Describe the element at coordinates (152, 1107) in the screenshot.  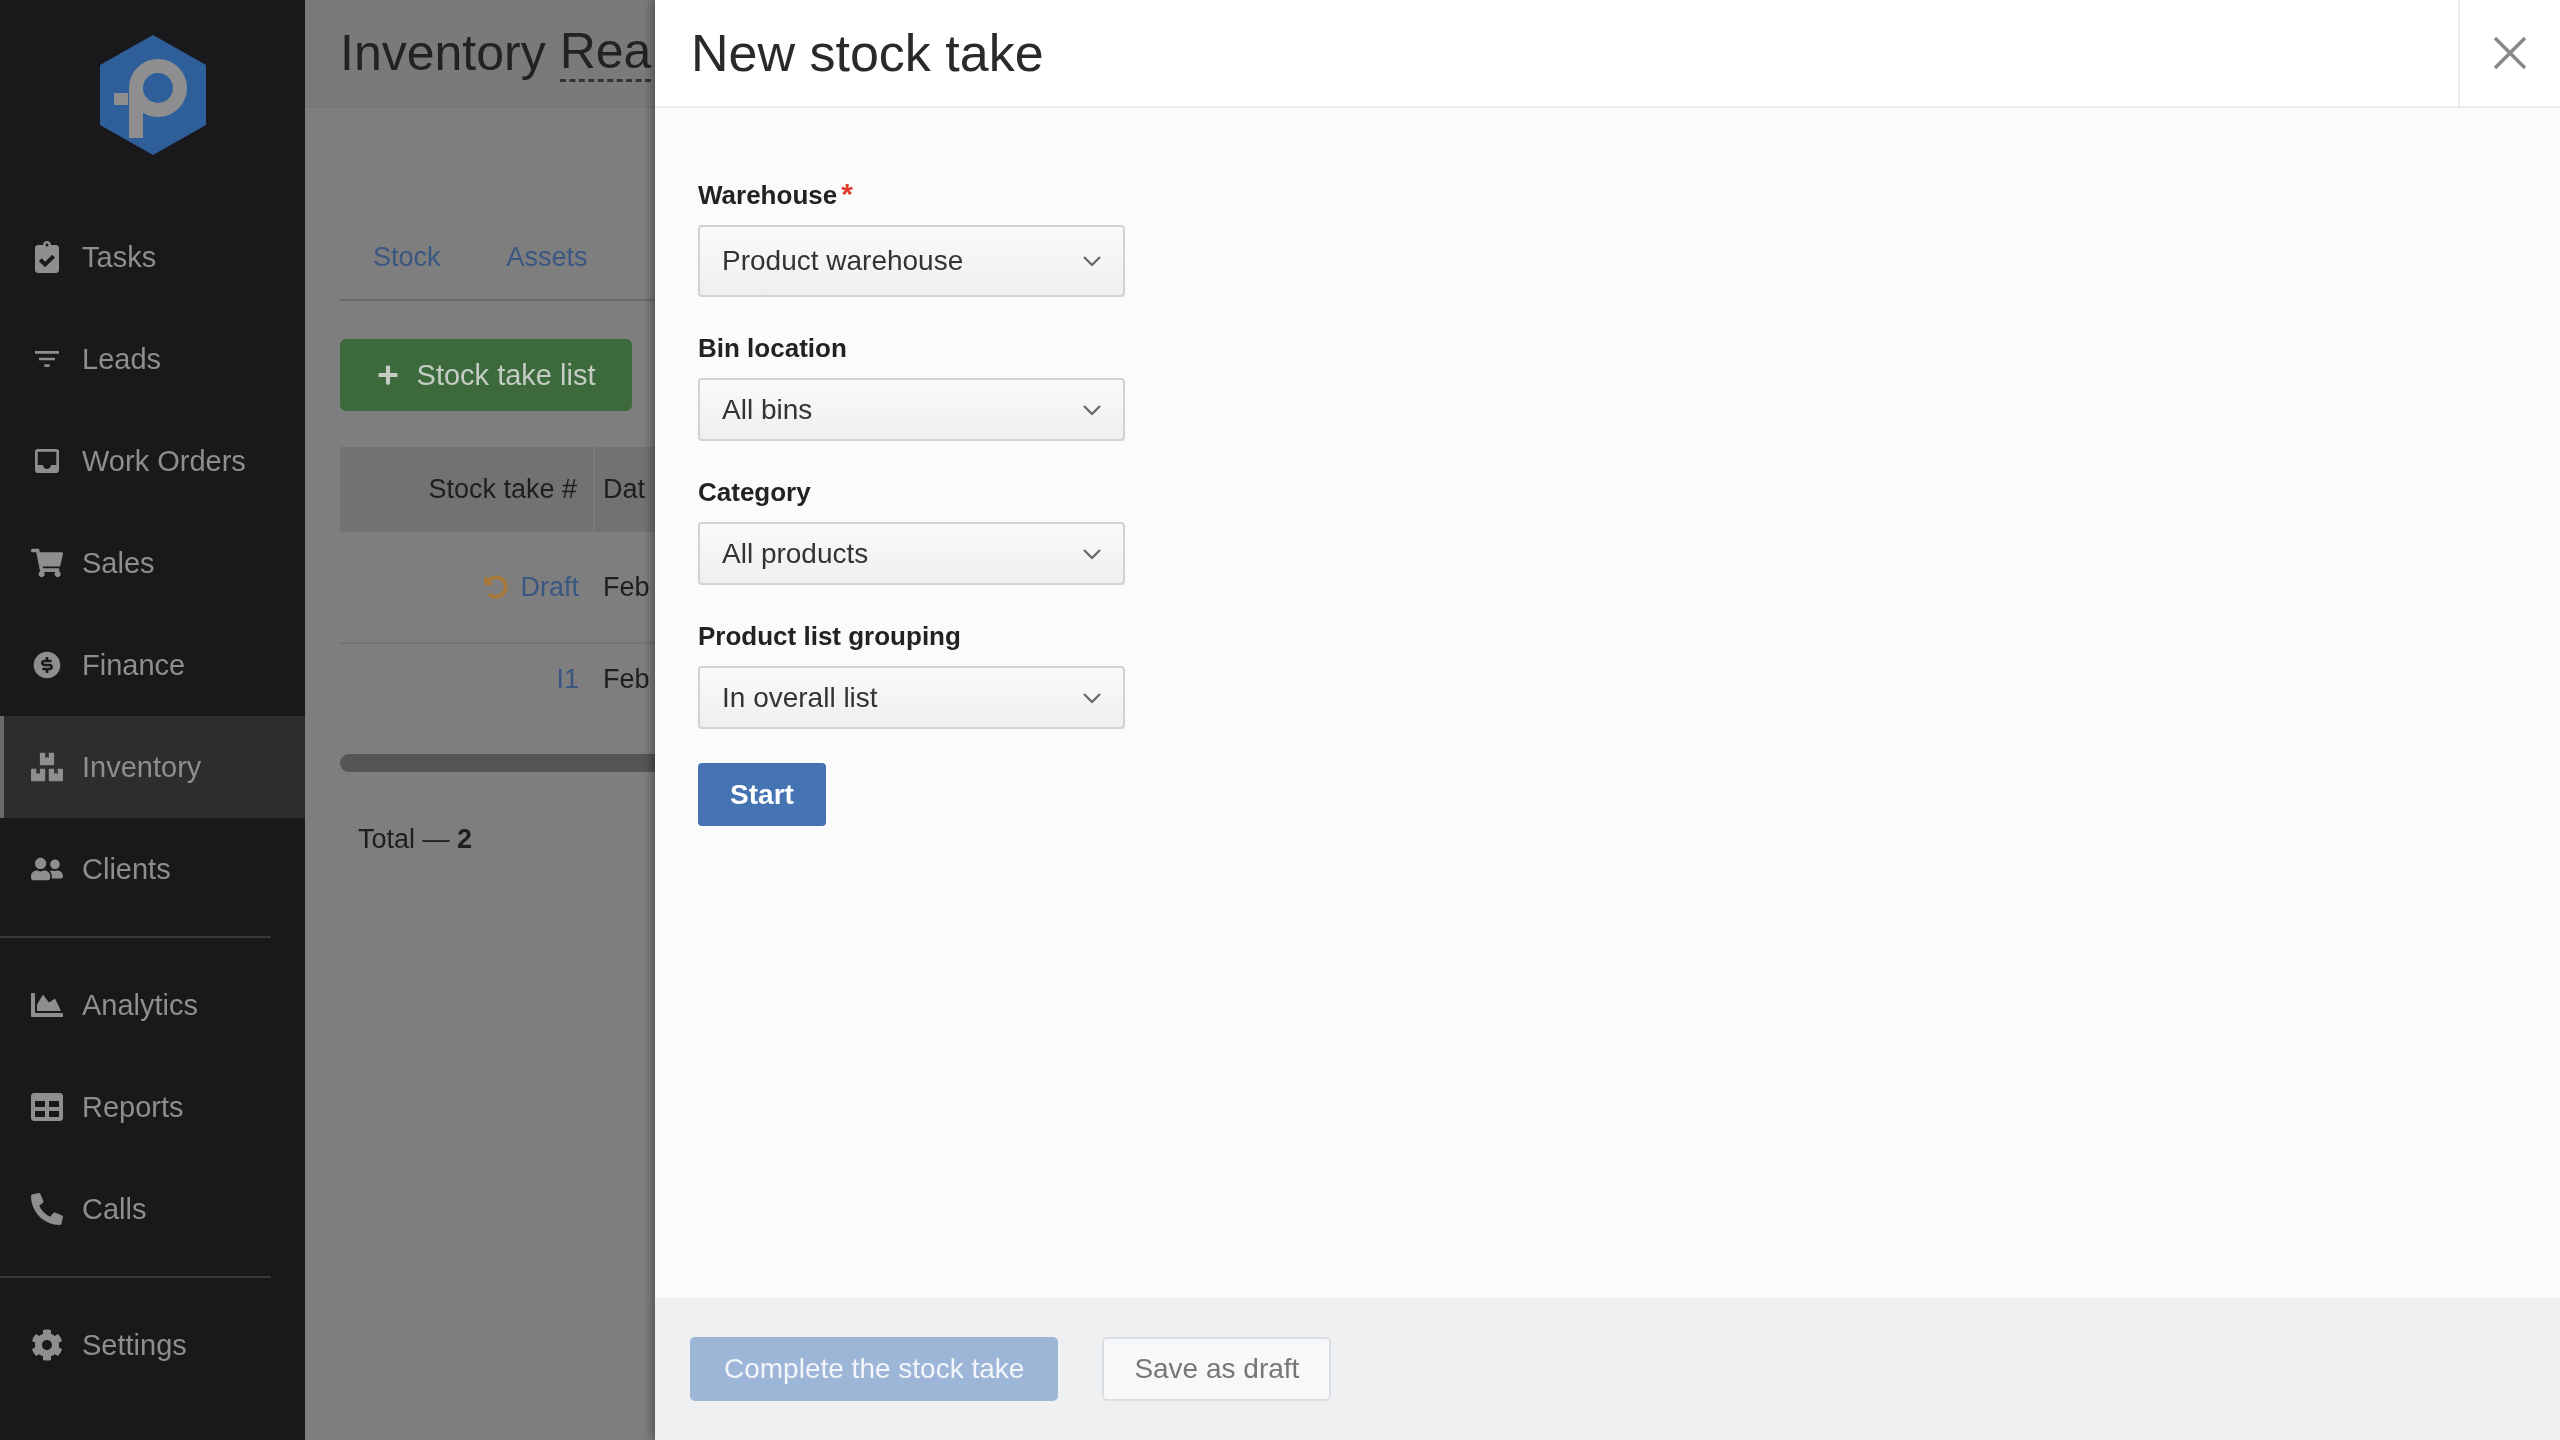
I see `sidebar-item: Reports` at that location.